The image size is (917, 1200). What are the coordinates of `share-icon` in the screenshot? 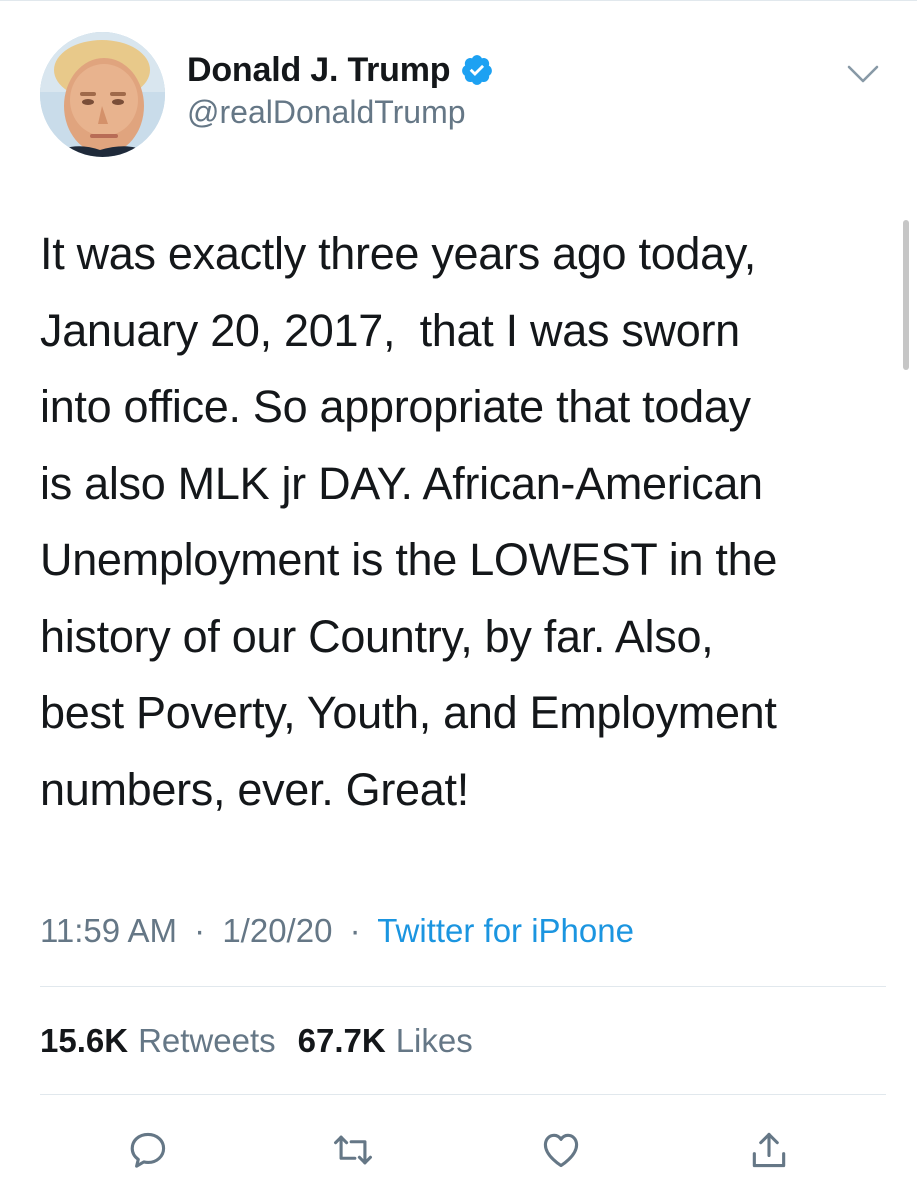 It's located at (769, 1150).